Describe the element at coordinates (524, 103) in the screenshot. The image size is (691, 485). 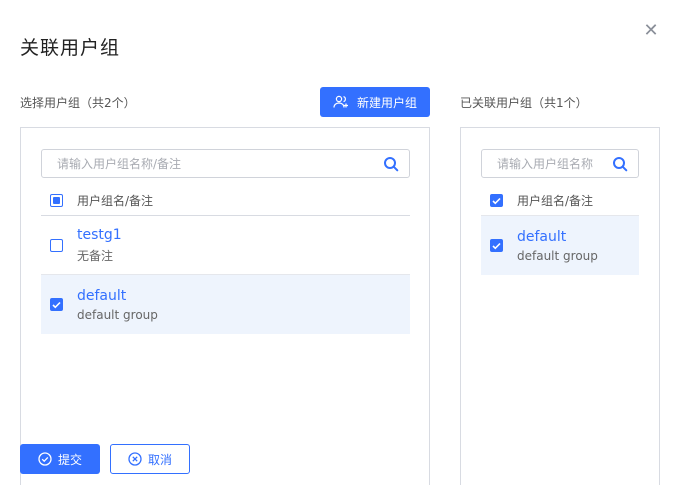
I see `right-section-label: 已关联用户组（共1个）` at that location.